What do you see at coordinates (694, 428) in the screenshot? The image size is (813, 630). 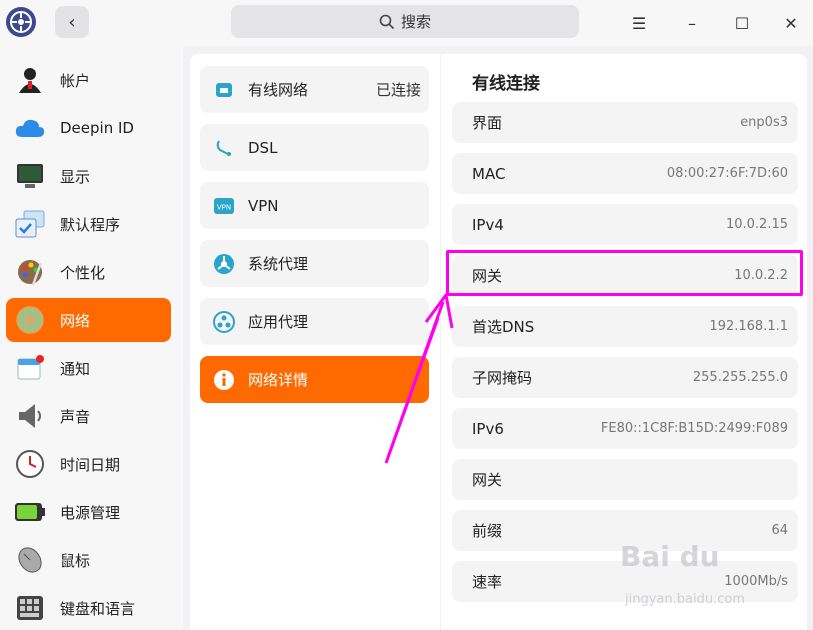 I see `detail-value: FE80::1C8F:B15D:2499:F089` at bounding box center [694, 428].